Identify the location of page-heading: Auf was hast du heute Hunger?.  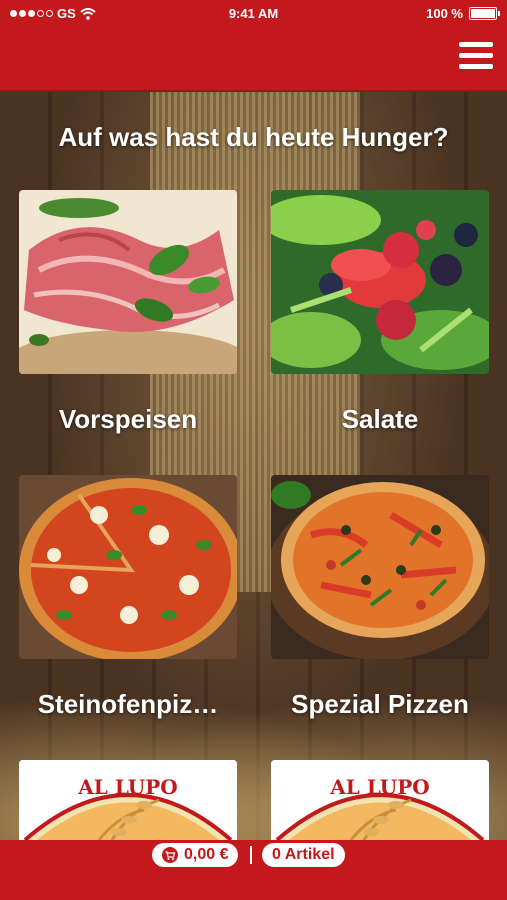
(253, 137).